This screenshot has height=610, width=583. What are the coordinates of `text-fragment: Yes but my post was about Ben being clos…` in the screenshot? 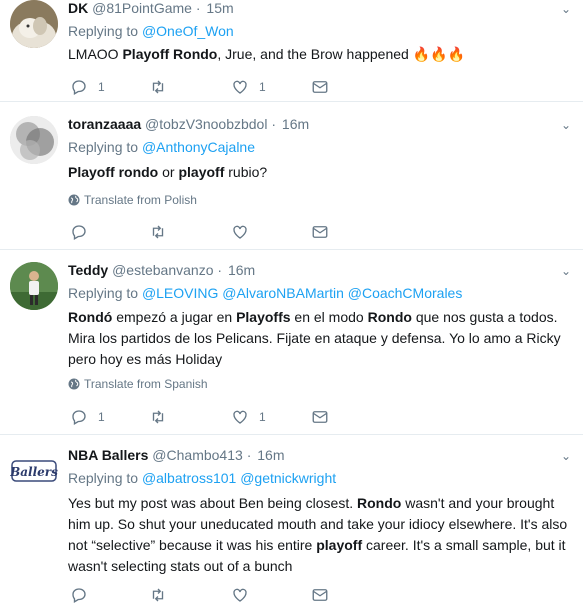 It's located at (212, 503).